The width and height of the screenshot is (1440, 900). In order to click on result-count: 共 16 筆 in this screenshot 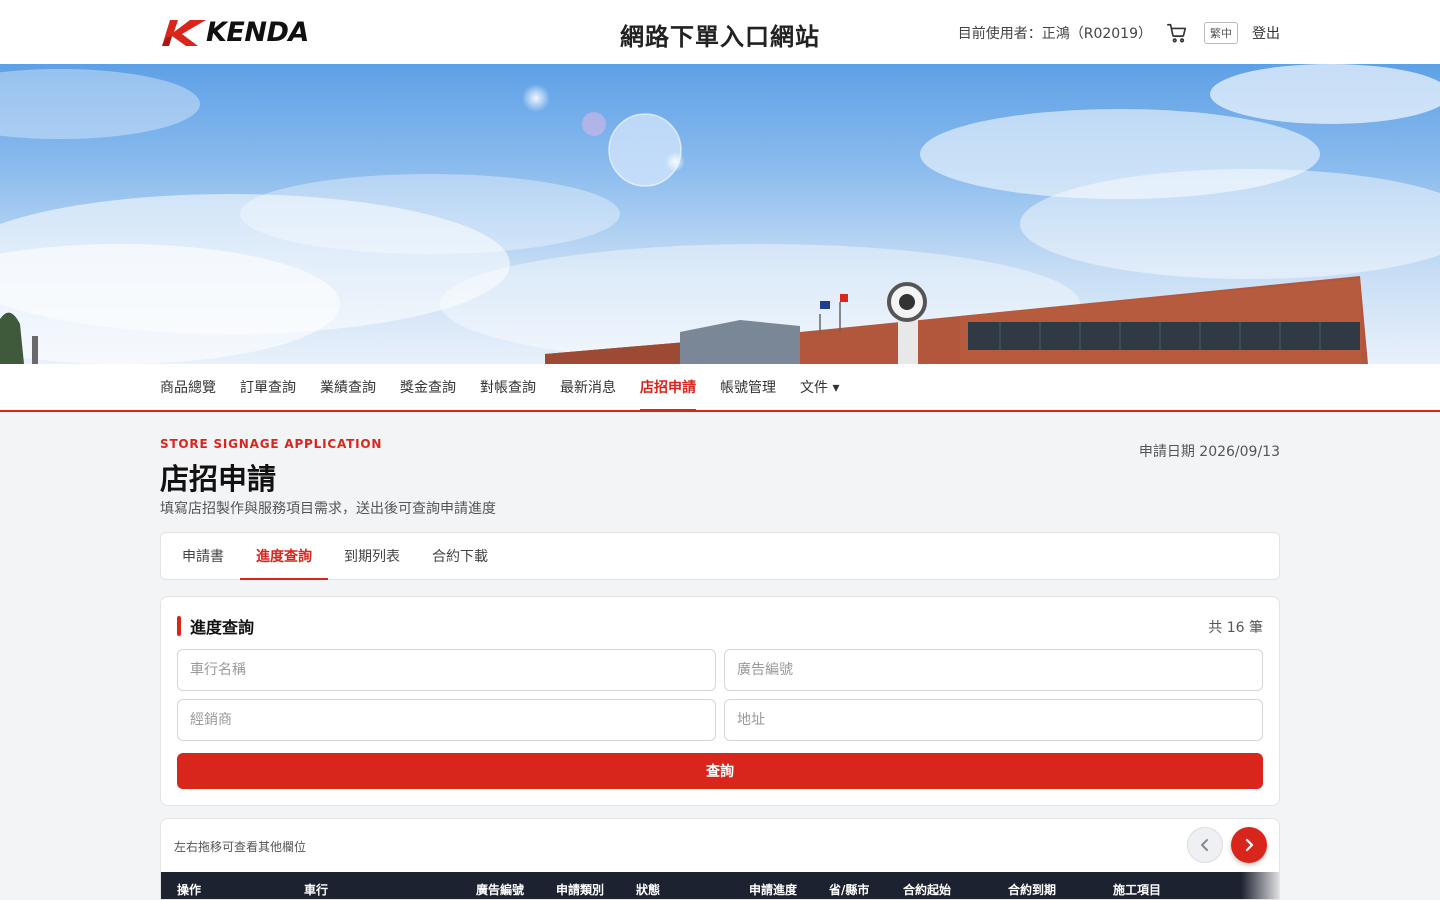, I will do `click(1235, 628)`.